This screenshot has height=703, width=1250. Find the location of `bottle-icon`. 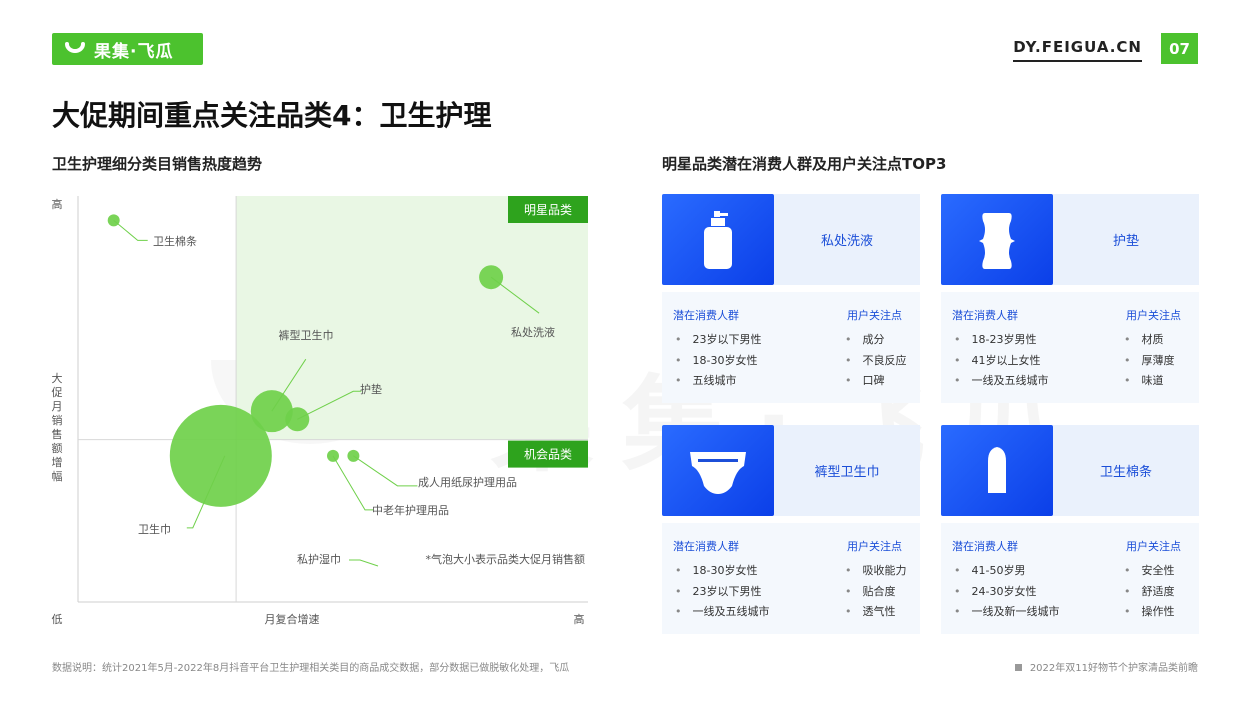

bottle-icon is located at coordinates (718, 239).